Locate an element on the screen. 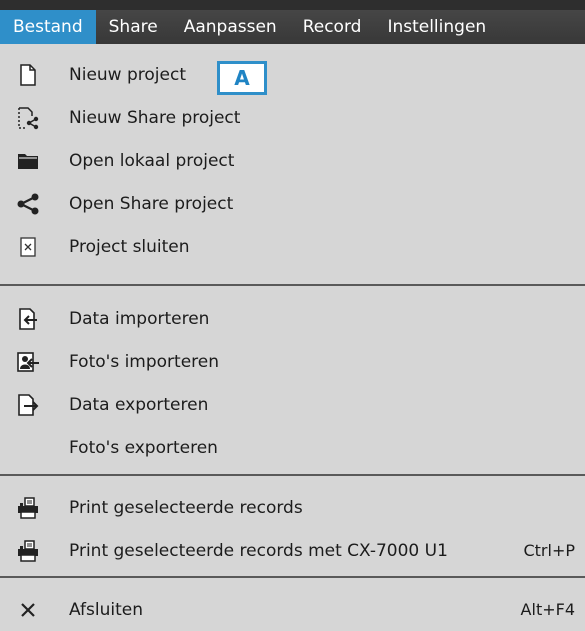  new-share-icon is located at coordinates (28, 118).